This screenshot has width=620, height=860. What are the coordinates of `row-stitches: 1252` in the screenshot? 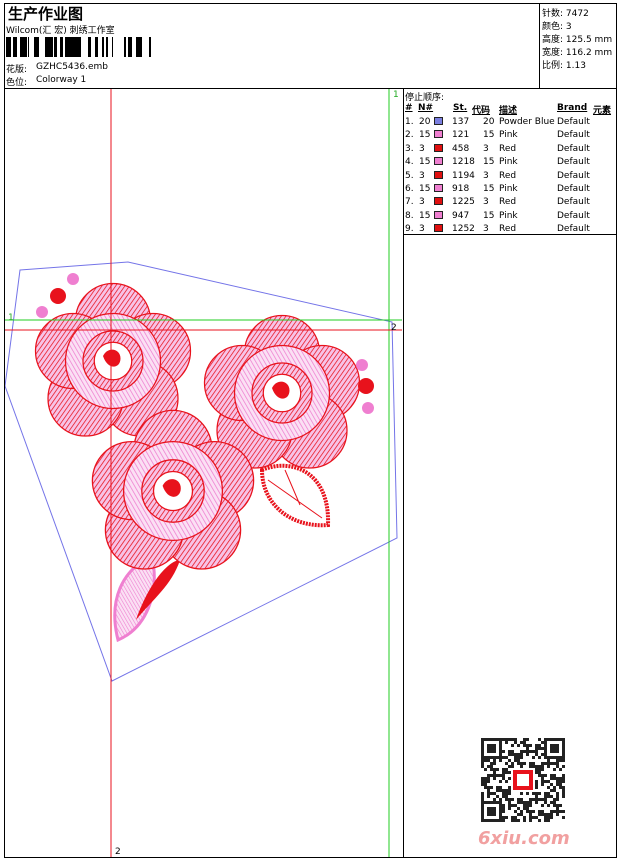 It's located at (463, 229).